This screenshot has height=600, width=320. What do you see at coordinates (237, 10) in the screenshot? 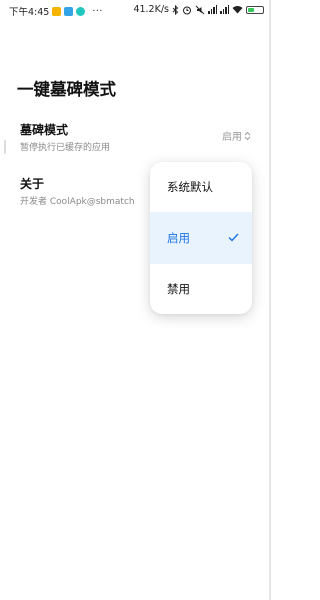
I see `wifi-icon` at bounding box center [237, 10].